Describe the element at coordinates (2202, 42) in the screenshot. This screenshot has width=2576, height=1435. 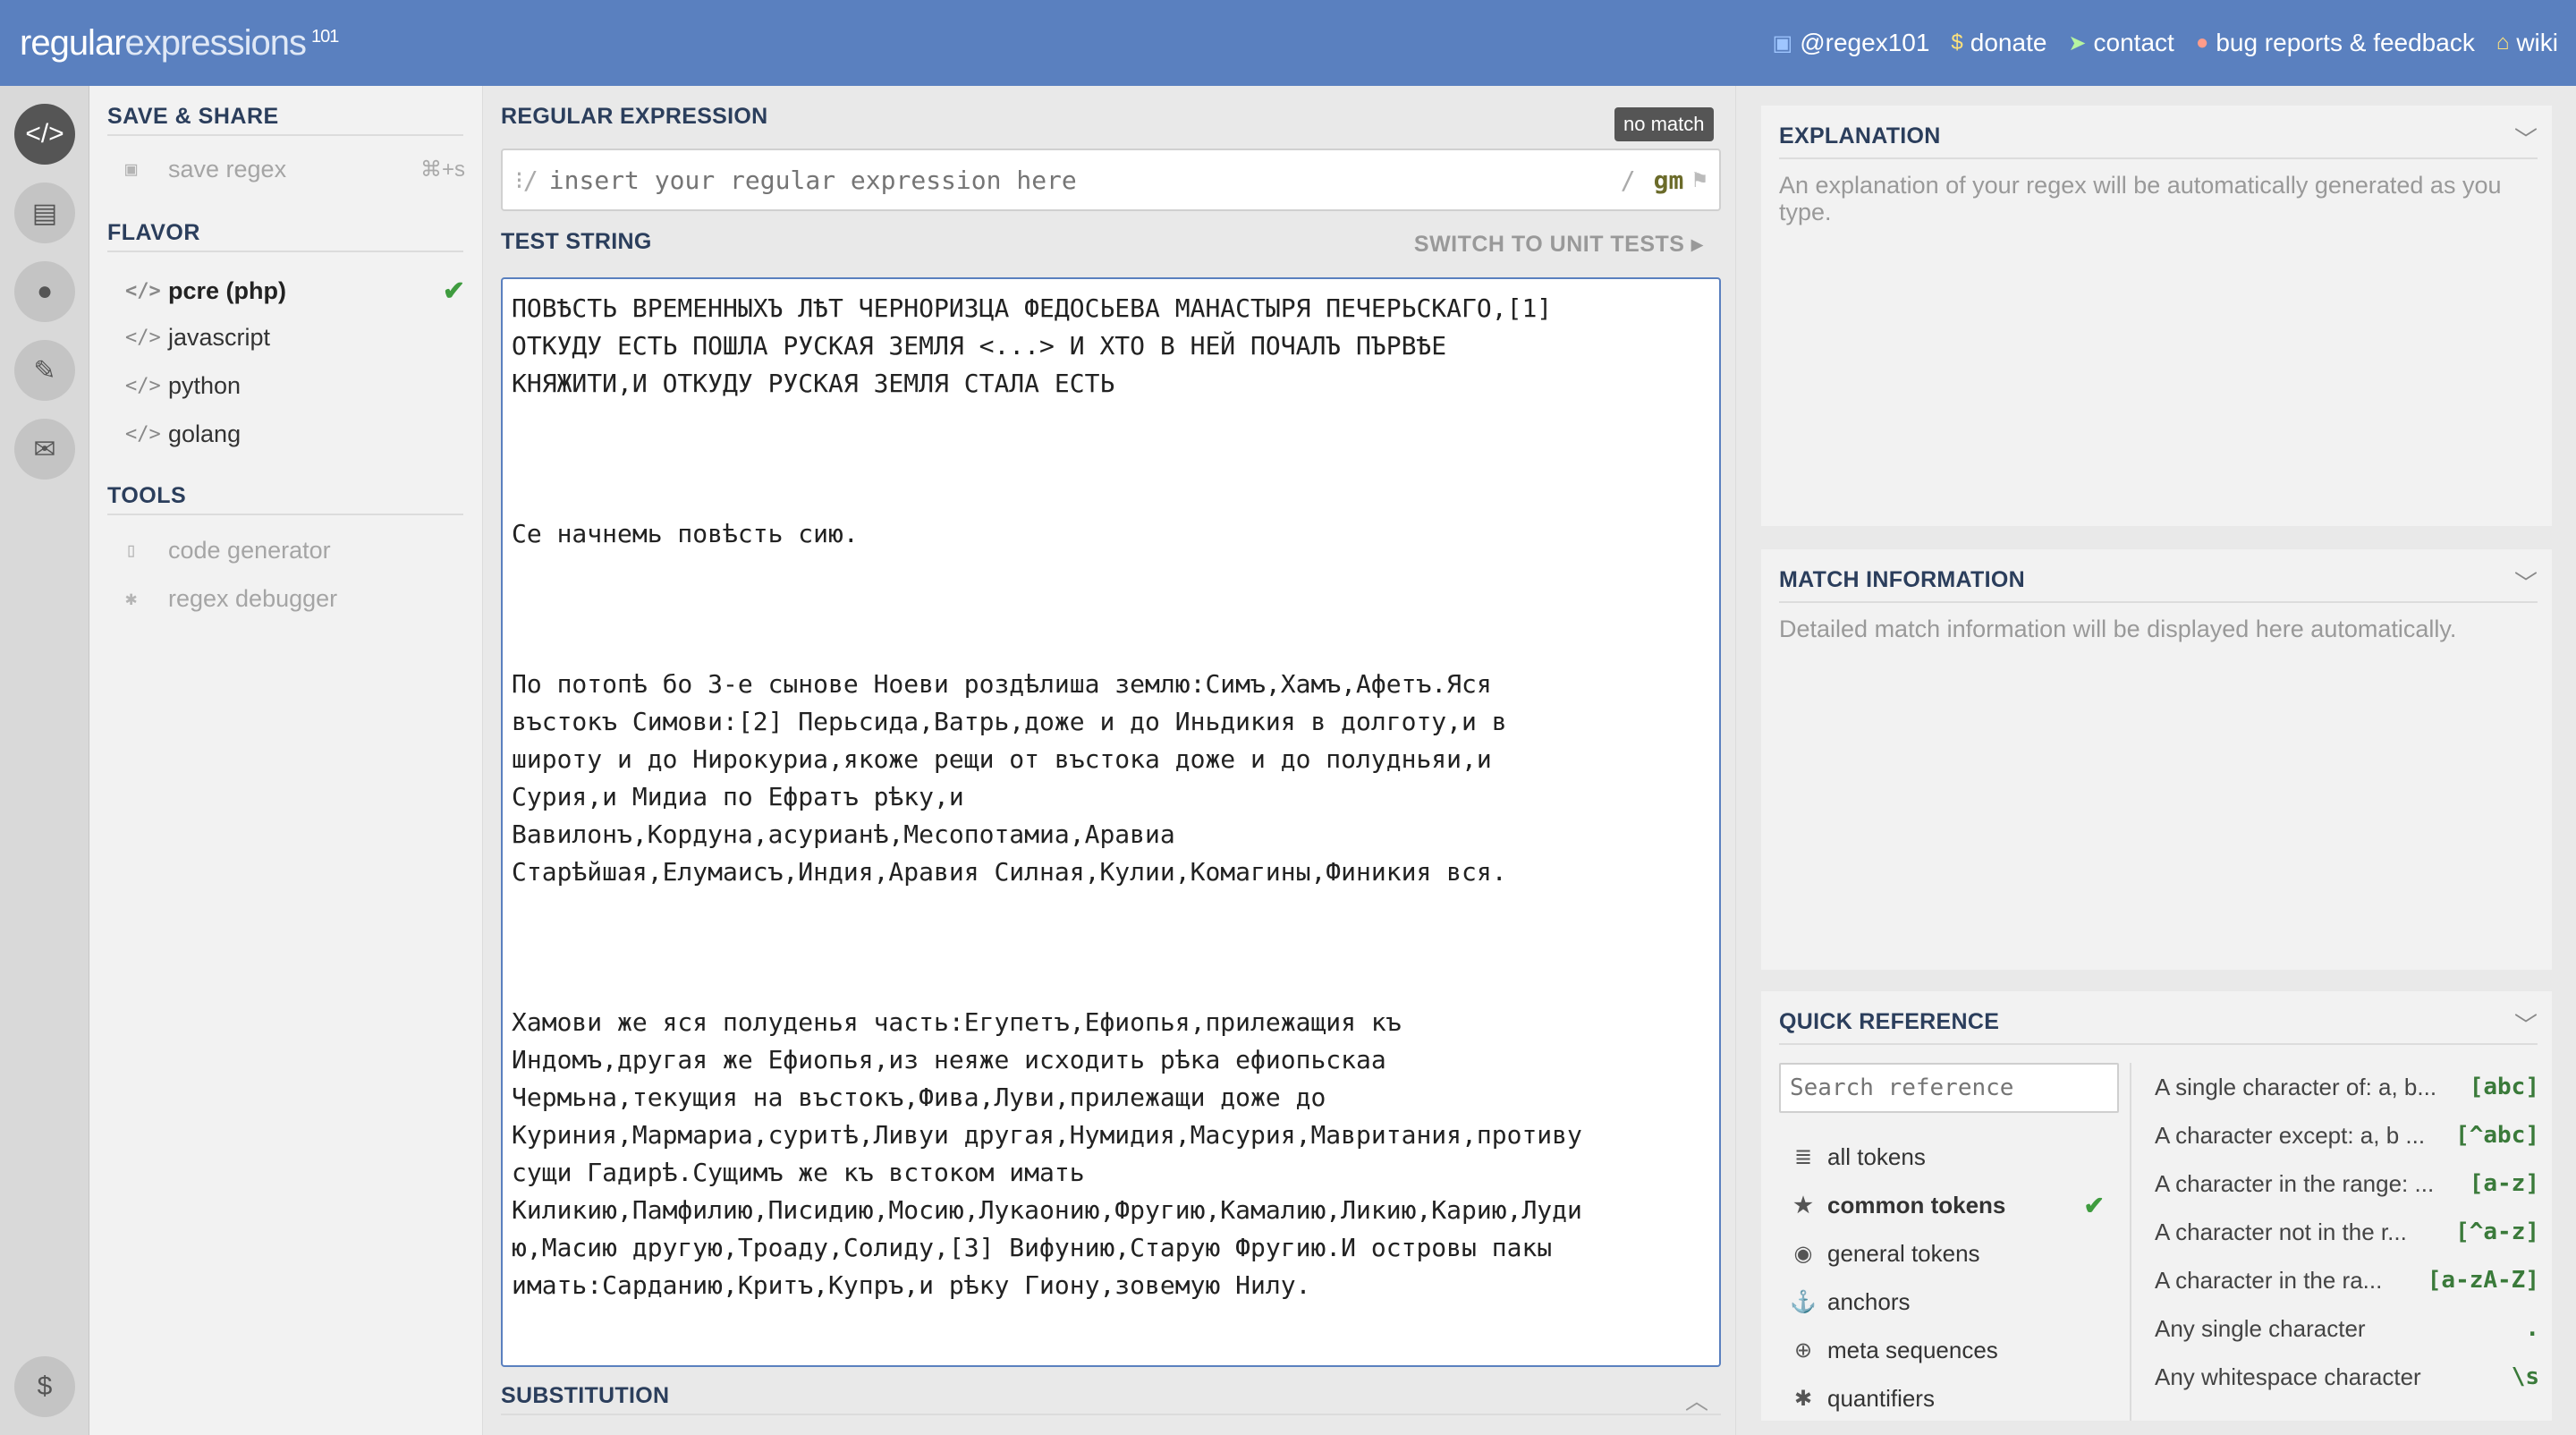
I see `github-icon: ●` at that location.